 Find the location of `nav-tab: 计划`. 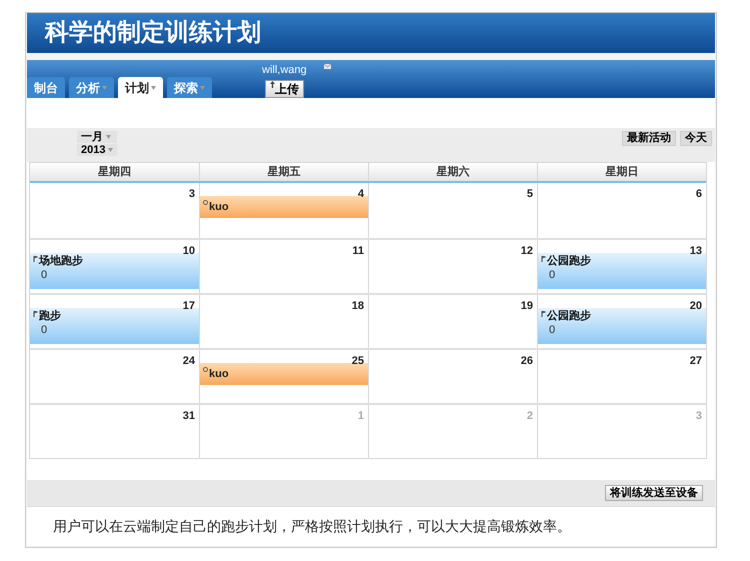

nav-tab: 计划 is located at coordinates (140, 87).